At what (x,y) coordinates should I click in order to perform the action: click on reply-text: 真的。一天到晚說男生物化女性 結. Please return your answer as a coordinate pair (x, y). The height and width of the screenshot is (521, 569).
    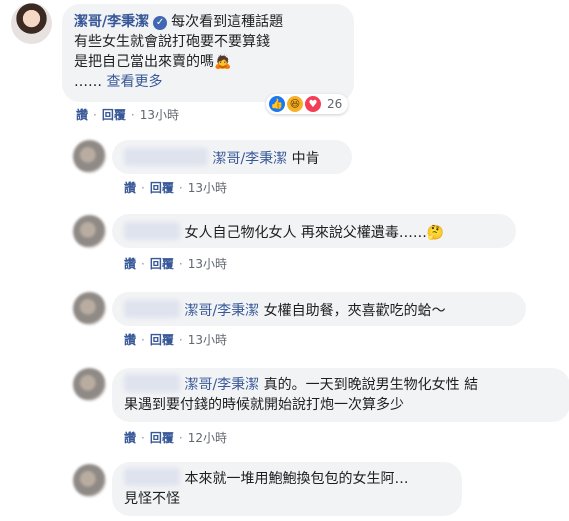
    Looking at the image, I should click on (369, 385).